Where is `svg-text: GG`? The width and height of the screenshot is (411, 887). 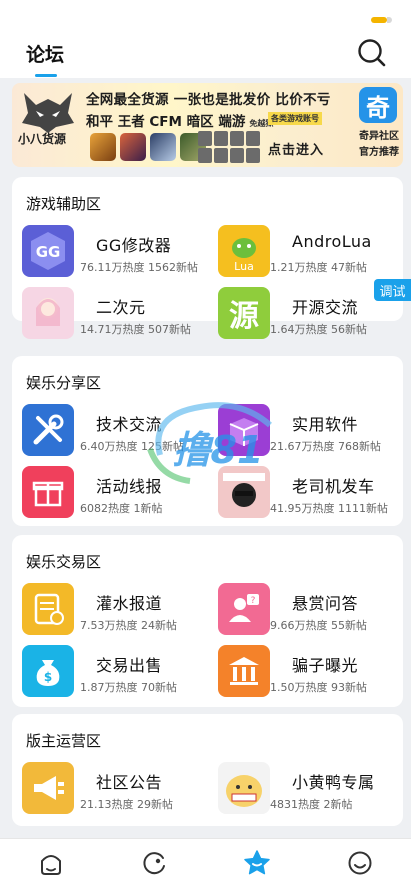
svg-text: GG is located at coordinates (48, 252).